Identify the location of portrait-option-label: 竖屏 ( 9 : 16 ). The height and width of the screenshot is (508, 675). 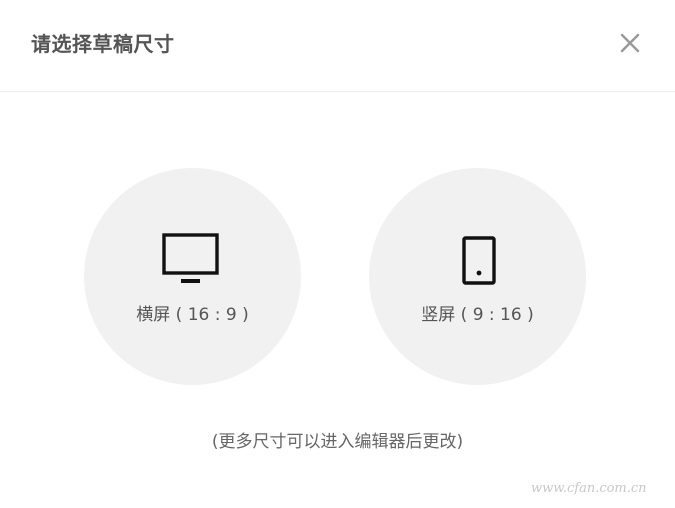
(477, 315).